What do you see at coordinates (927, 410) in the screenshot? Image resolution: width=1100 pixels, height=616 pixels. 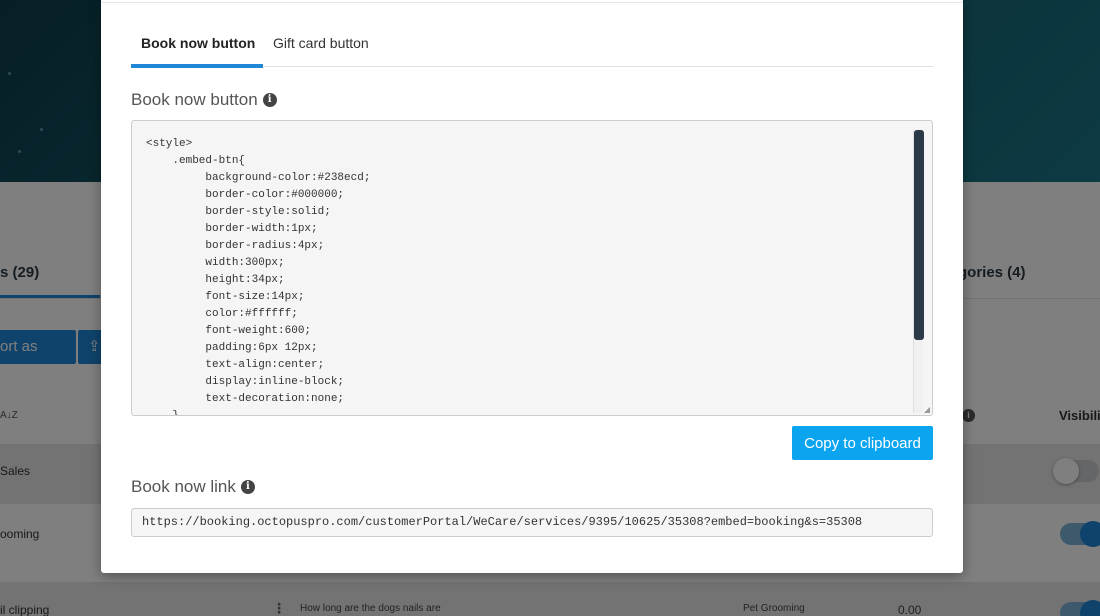 I see `resize-handle-icon: ◢` at bounding box center [927, 410].